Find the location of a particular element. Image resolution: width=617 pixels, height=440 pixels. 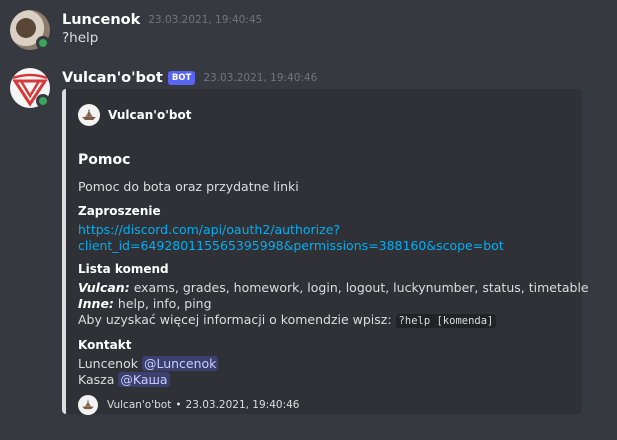

contact-field-name: Kontakt is located at coordinates (105, 345).